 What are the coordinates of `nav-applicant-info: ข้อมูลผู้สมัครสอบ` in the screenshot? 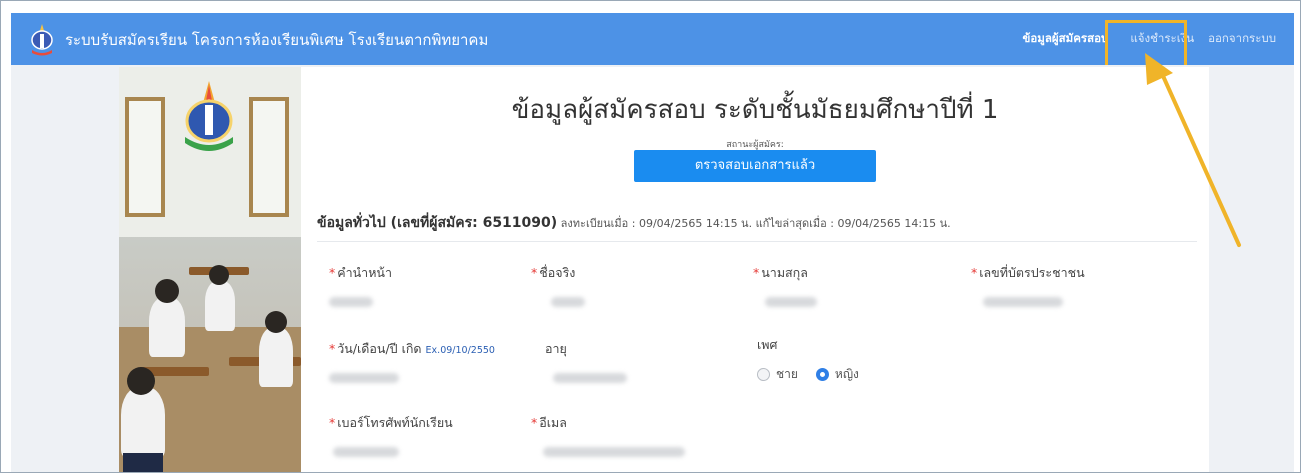 It's located at (1065, 39).